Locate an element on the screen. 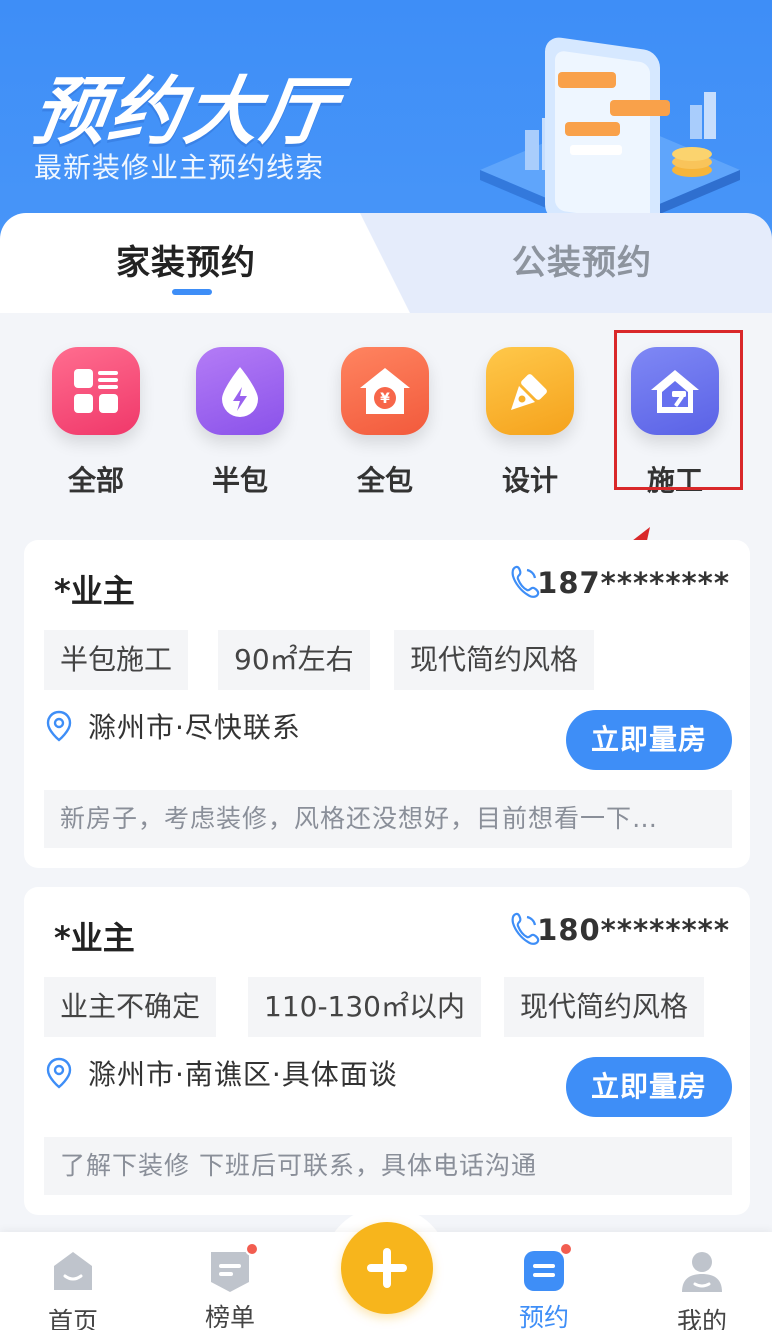 The image size is (772, 1330). category-label: 半包 is located at coordinates (239, 480).